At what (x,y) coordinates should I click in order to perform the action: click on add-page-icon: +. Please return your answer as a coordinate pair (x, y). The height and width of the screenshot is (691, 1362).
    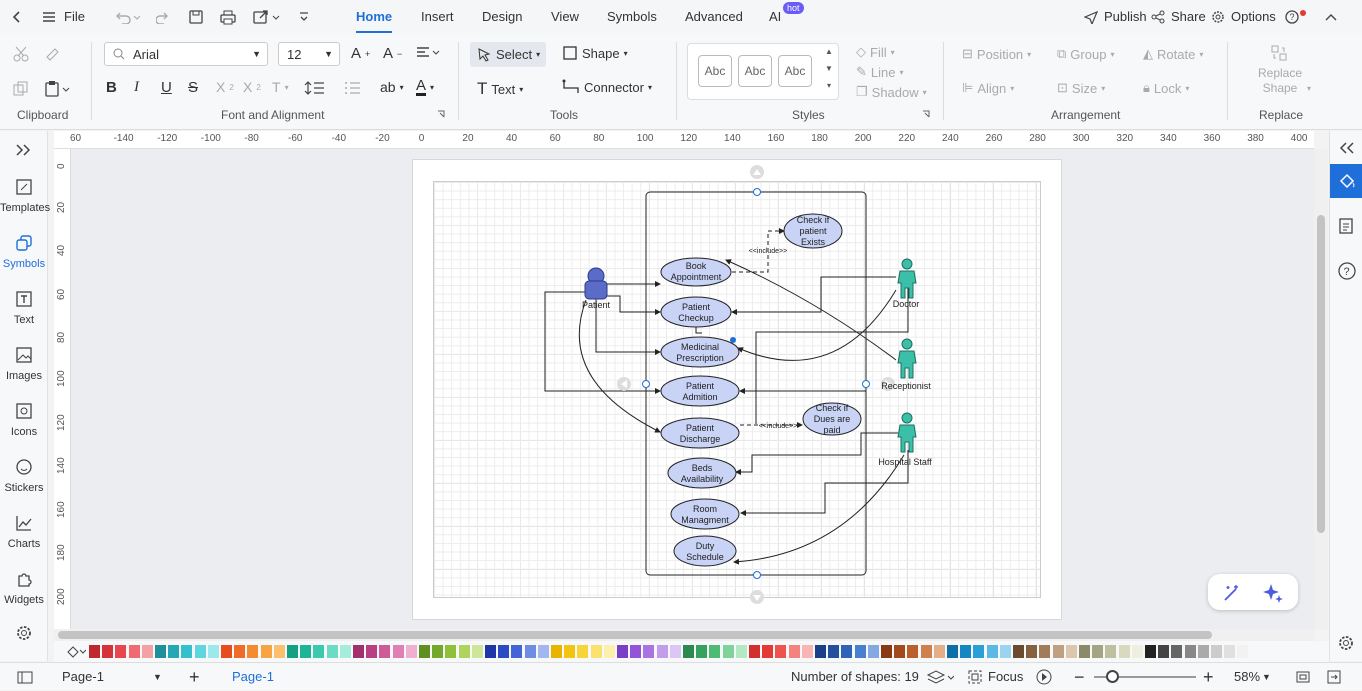
    Looking at the image, I should click on (194, 677).